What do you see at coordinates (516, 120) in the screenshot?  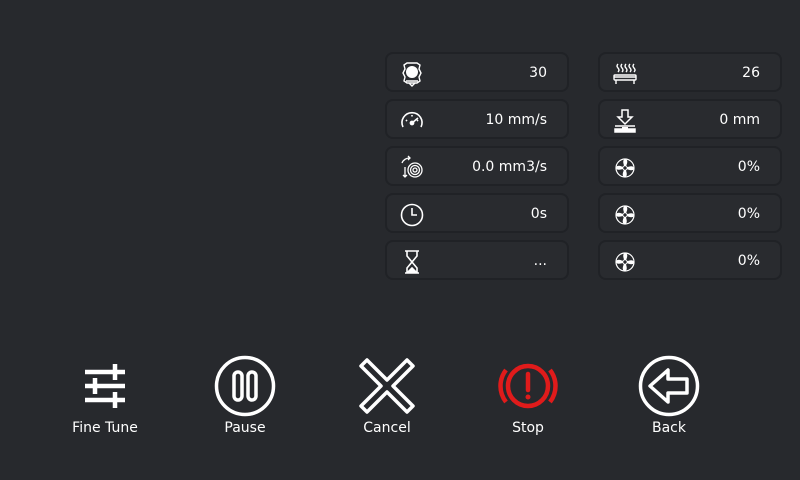 I see `speed-value: 10 mm/s` at bounding box center [516, 120].